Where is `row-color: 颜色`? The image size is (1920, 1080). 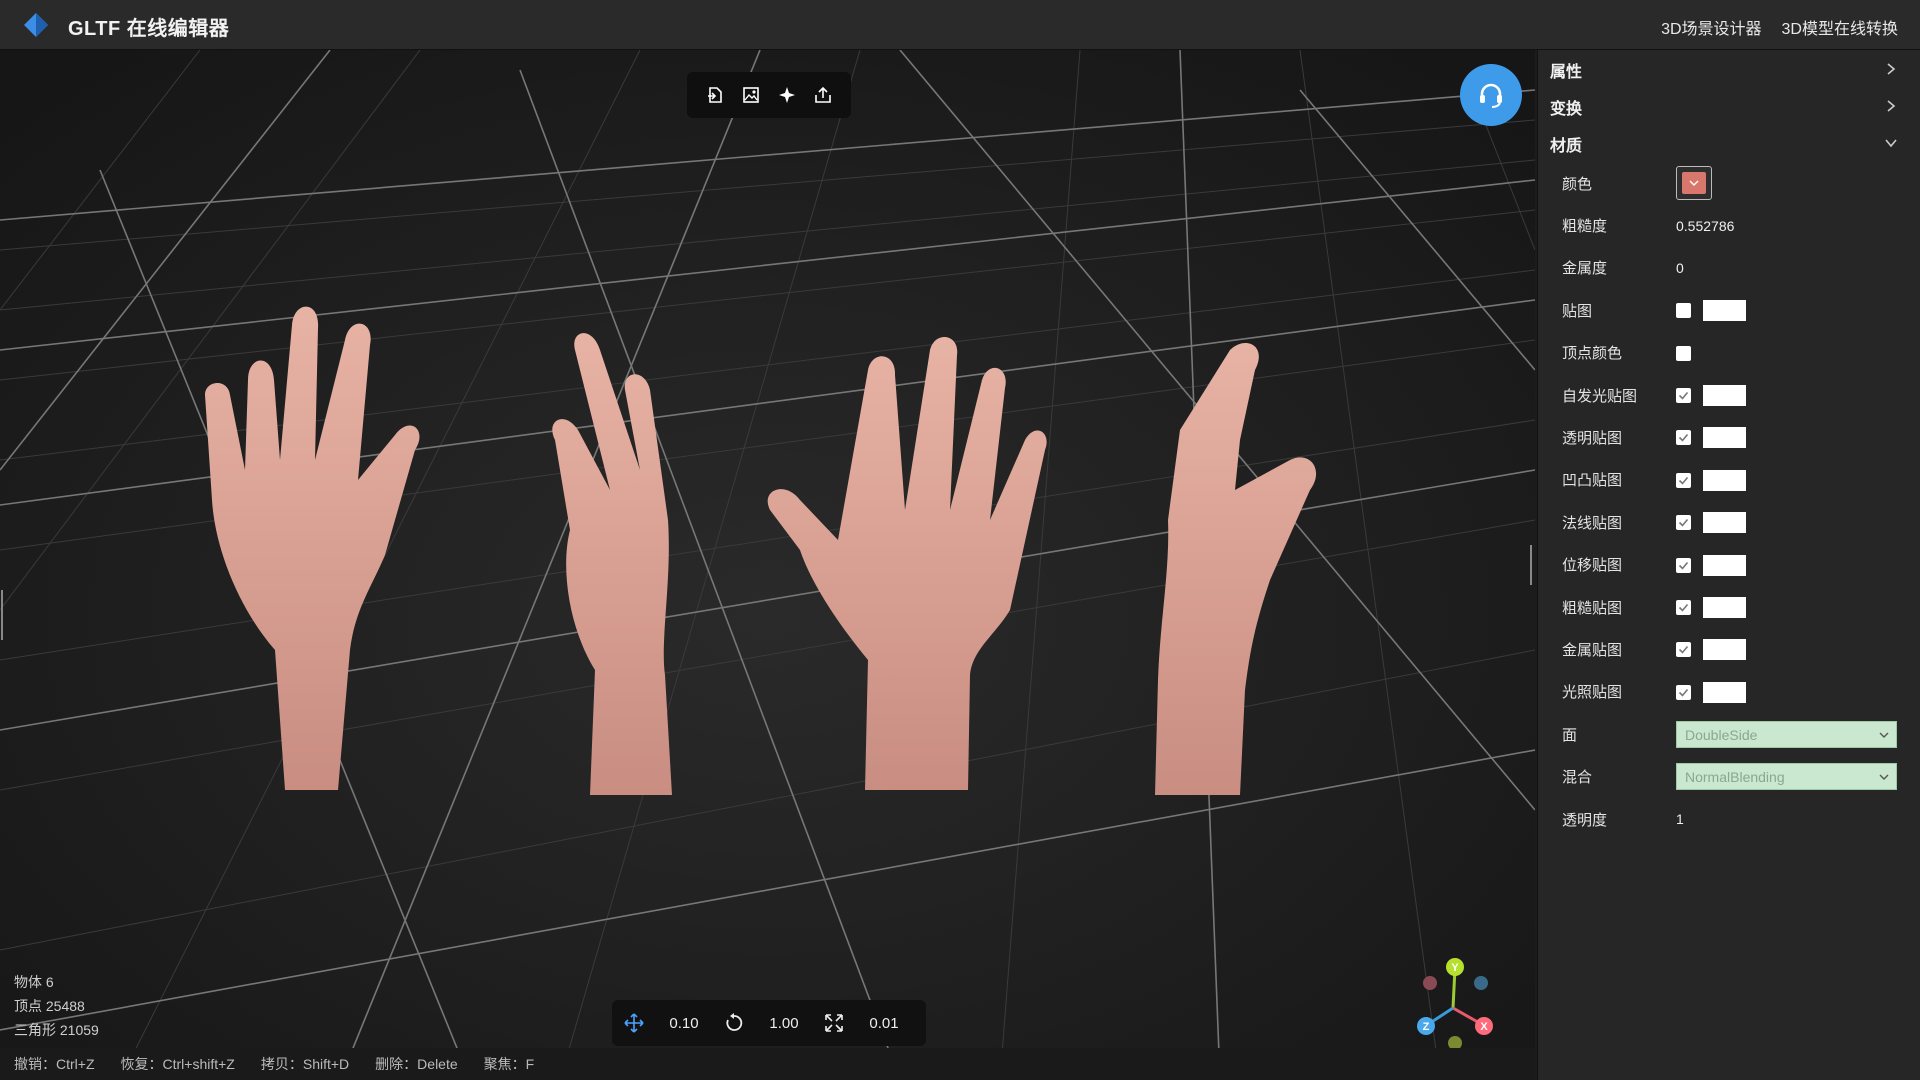
row-color: 颜色 is located at coordinates (1729, 183).